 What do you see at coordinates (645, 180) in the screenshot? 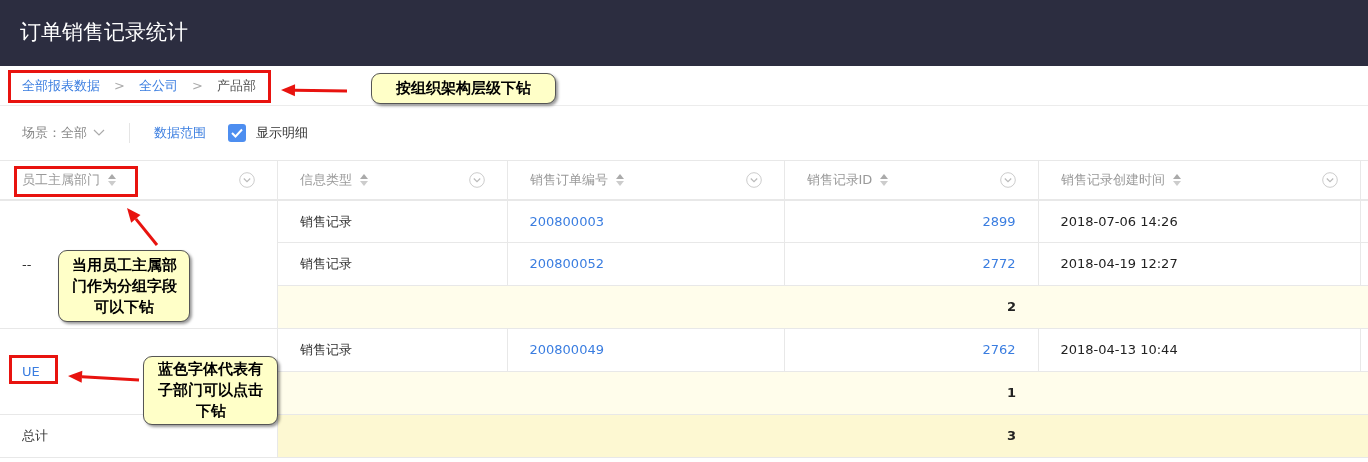
I see `column-header: 销售订单编号` at bounding box center [645, 180].